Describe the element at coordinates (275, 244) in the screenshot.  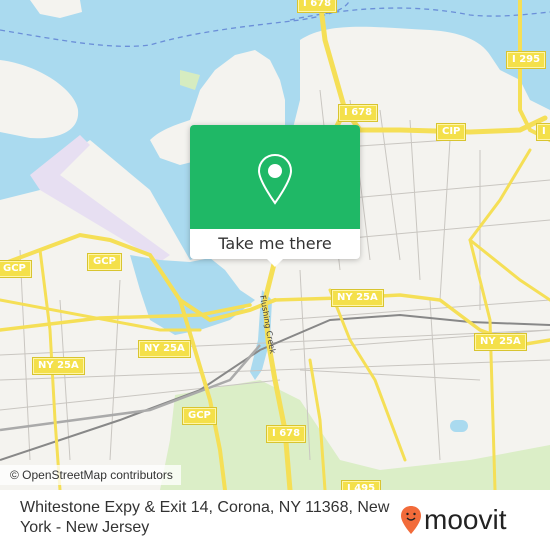
I see `take-me-there-button: Take me there` at that location.